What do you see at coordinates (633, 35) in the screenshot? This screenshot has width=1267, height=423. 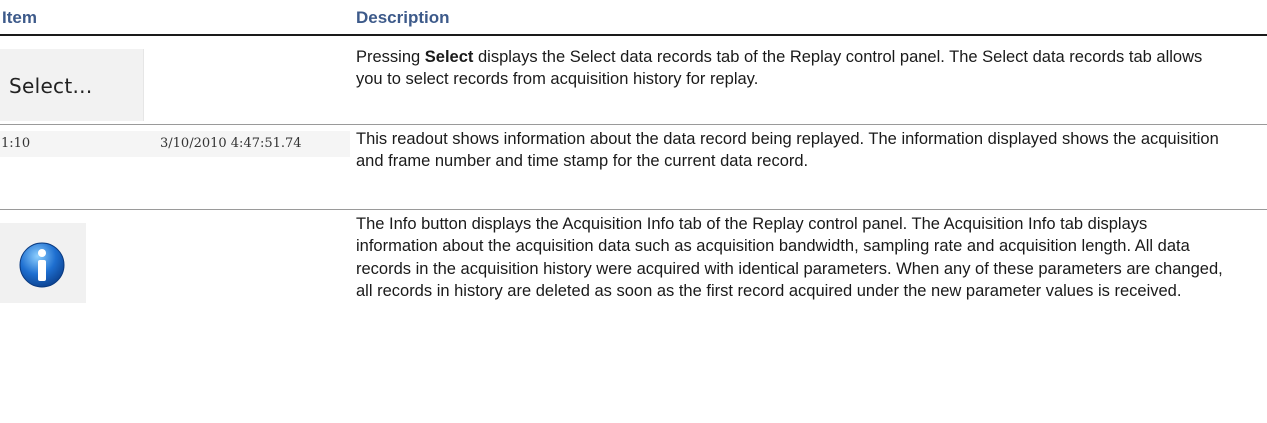 I see `header-divider` at bounding box center [633, 35].